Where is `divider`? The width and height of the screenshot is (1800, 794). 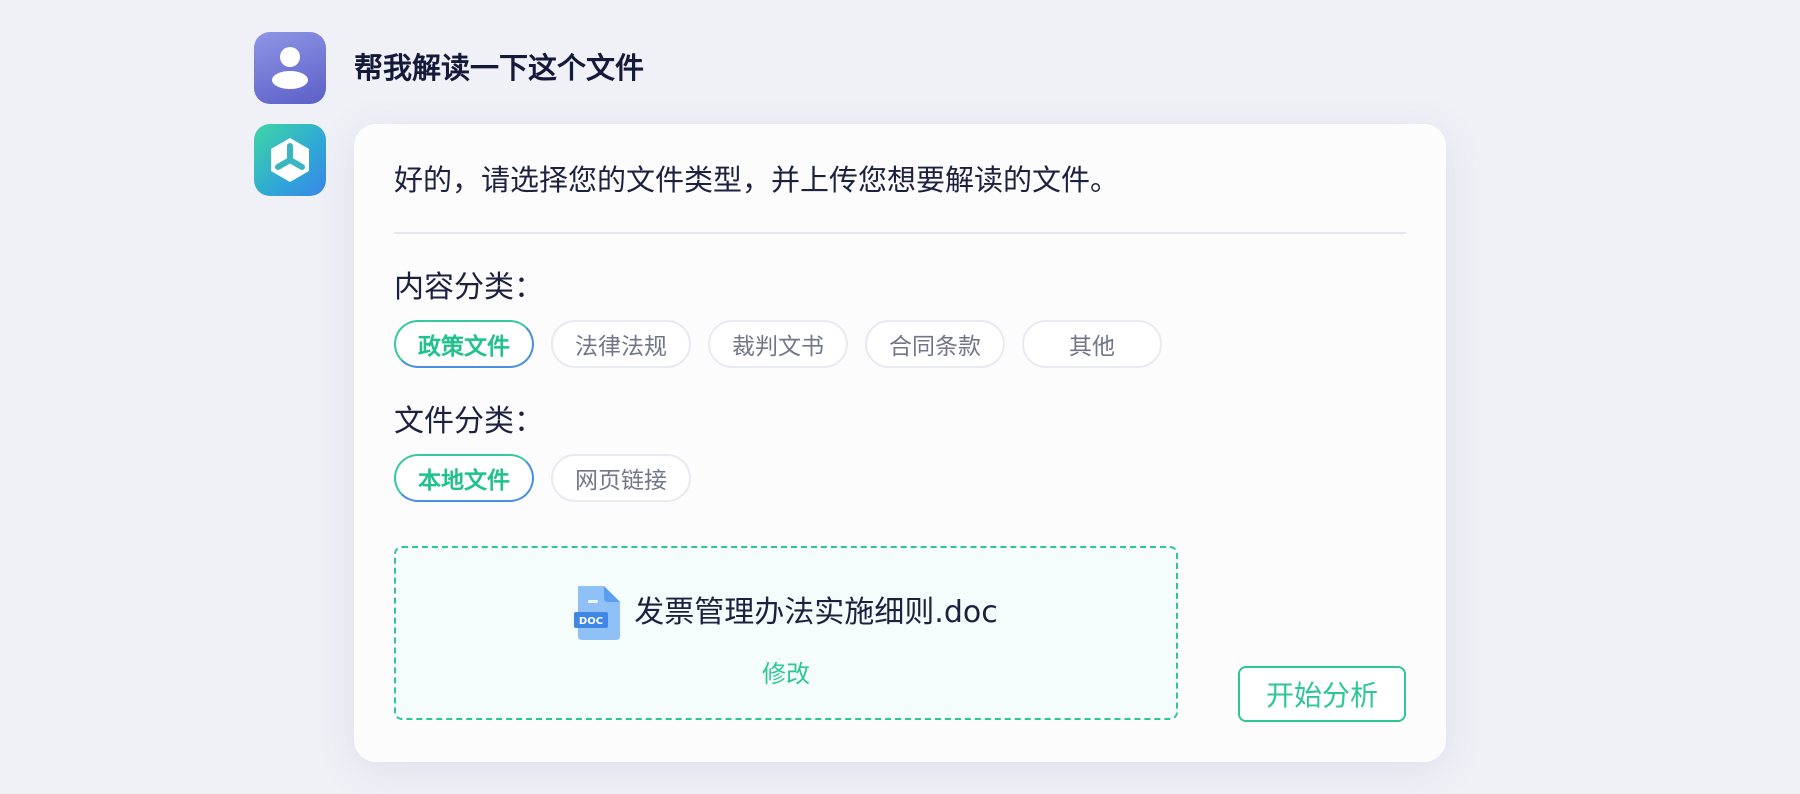
divider is located at coordinates (900, 233).